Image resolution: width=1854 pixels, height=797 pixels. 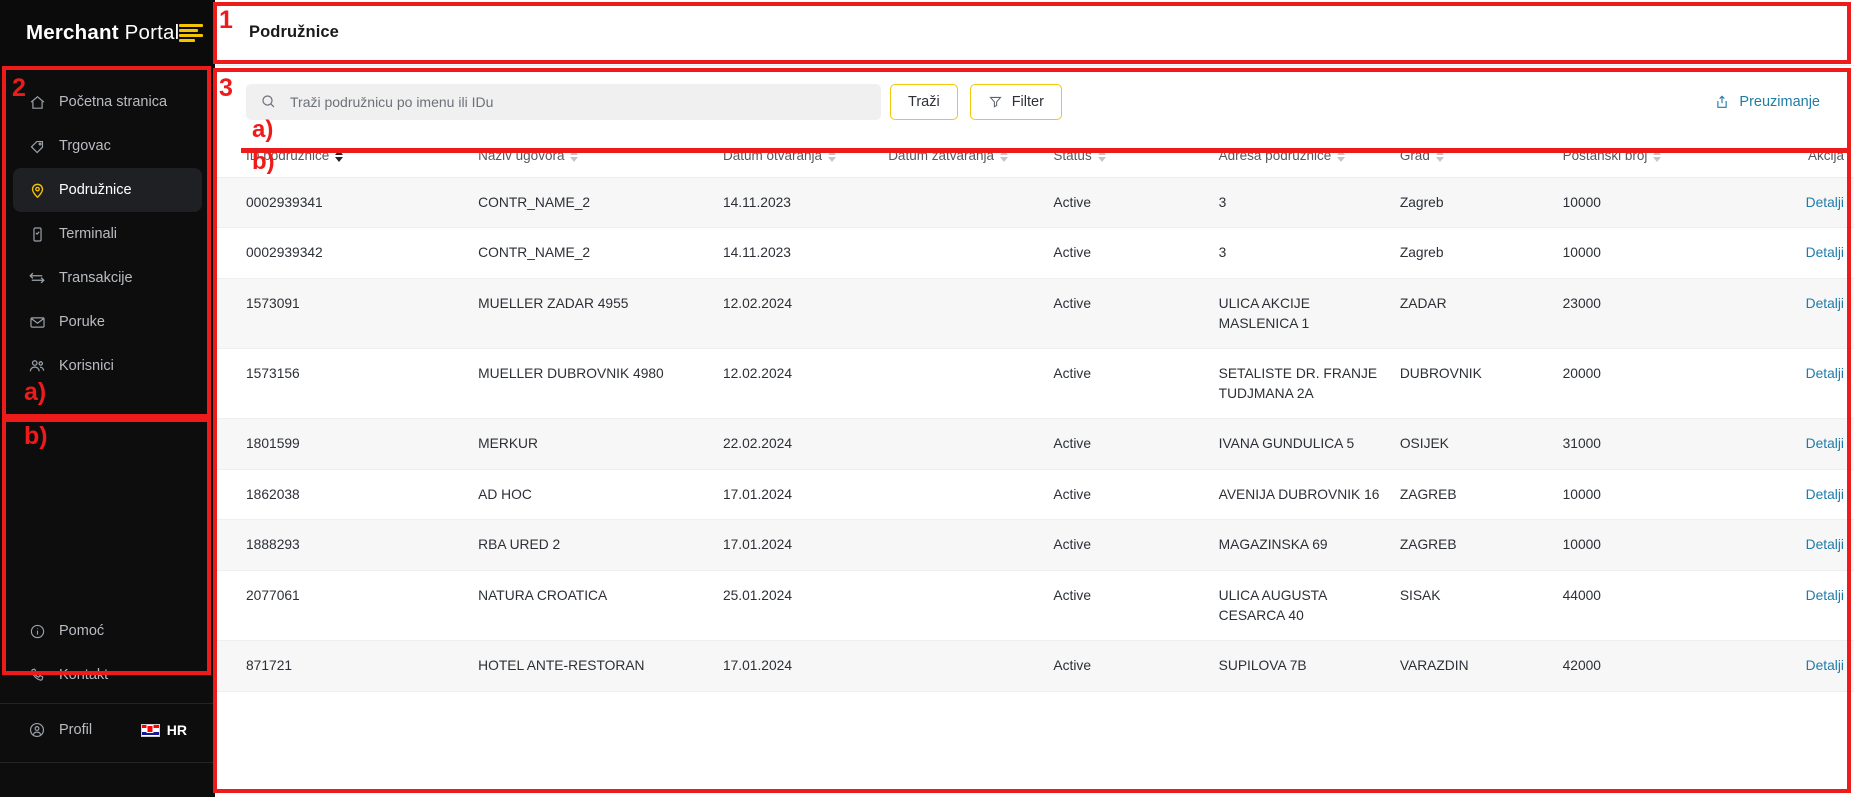 I want to click on search-input, so click(x=577, y=101).